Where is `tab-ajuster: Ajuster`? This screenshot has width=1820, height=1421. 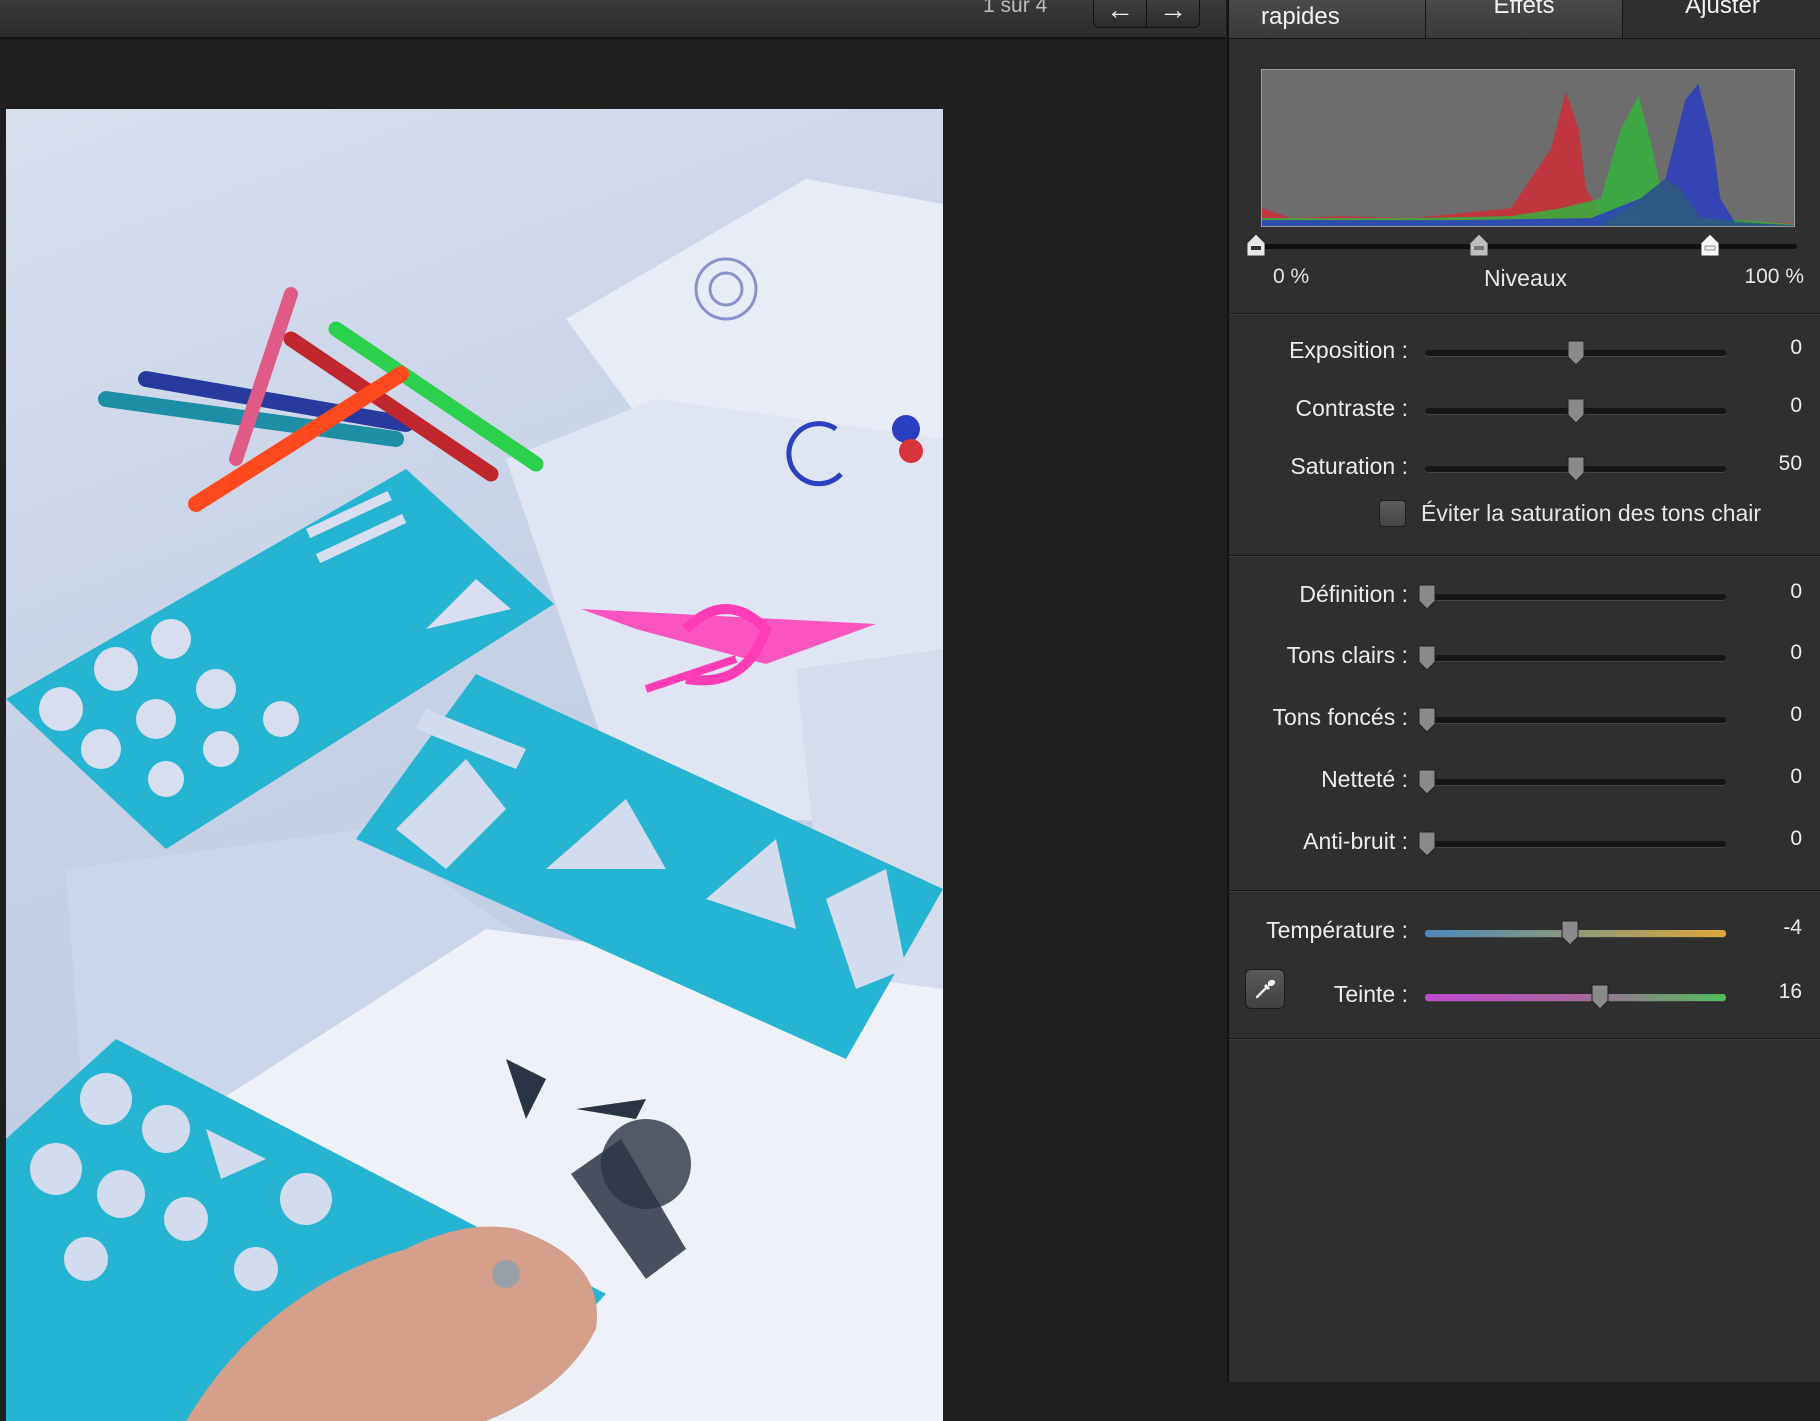 tab-ajuster: Ajuster is located at coordinates (1721, 19).